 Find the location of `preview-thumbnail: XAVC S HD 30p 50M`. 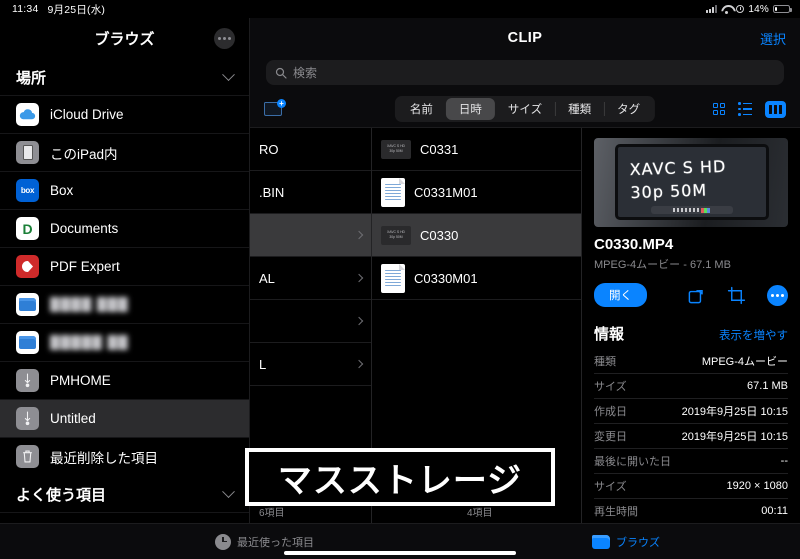

preview-thumbnail: XAVC S HD 30p 50M is located at coordinates (691, 182).